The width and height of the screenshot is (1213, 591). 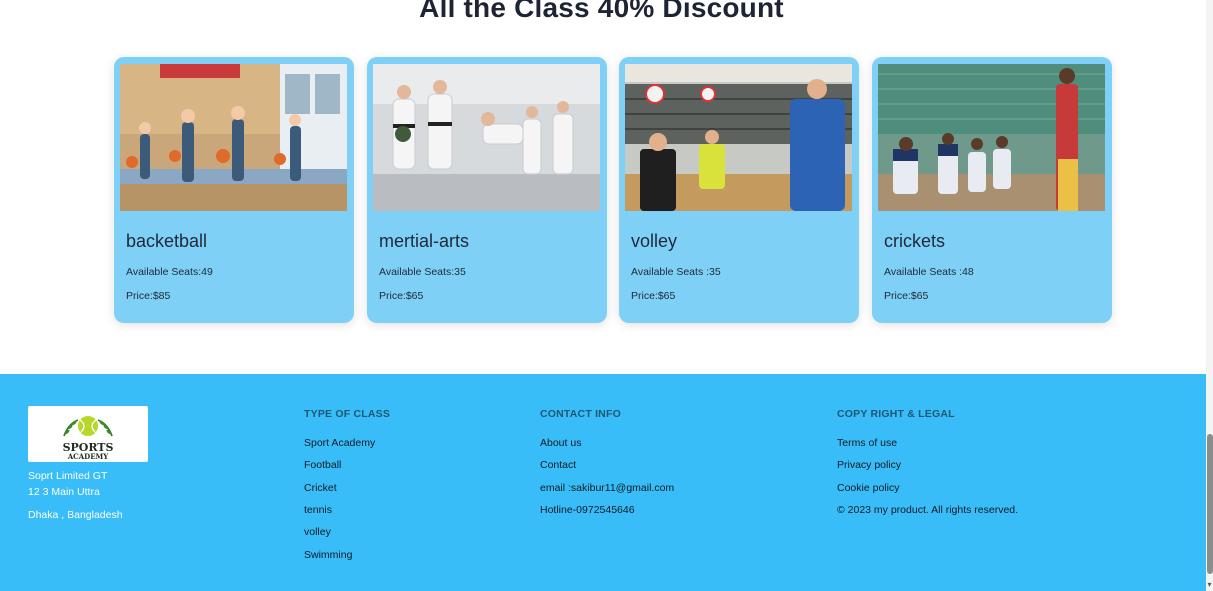 What do you see at coordinates (322, 465) in the screenshot?
I see `footer-link-football: Football` at bounding box center [322, 465].